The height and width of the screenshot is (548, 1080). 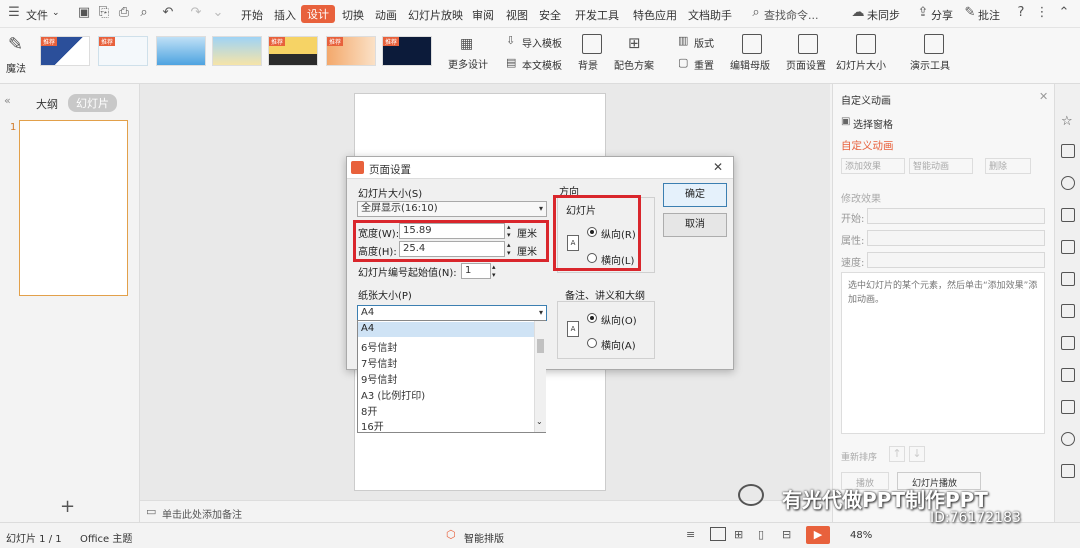 What do you see at coordinates (252, 15) in the screenshot?
I see `tab-home: 开始` at bounding box center [252, 15].